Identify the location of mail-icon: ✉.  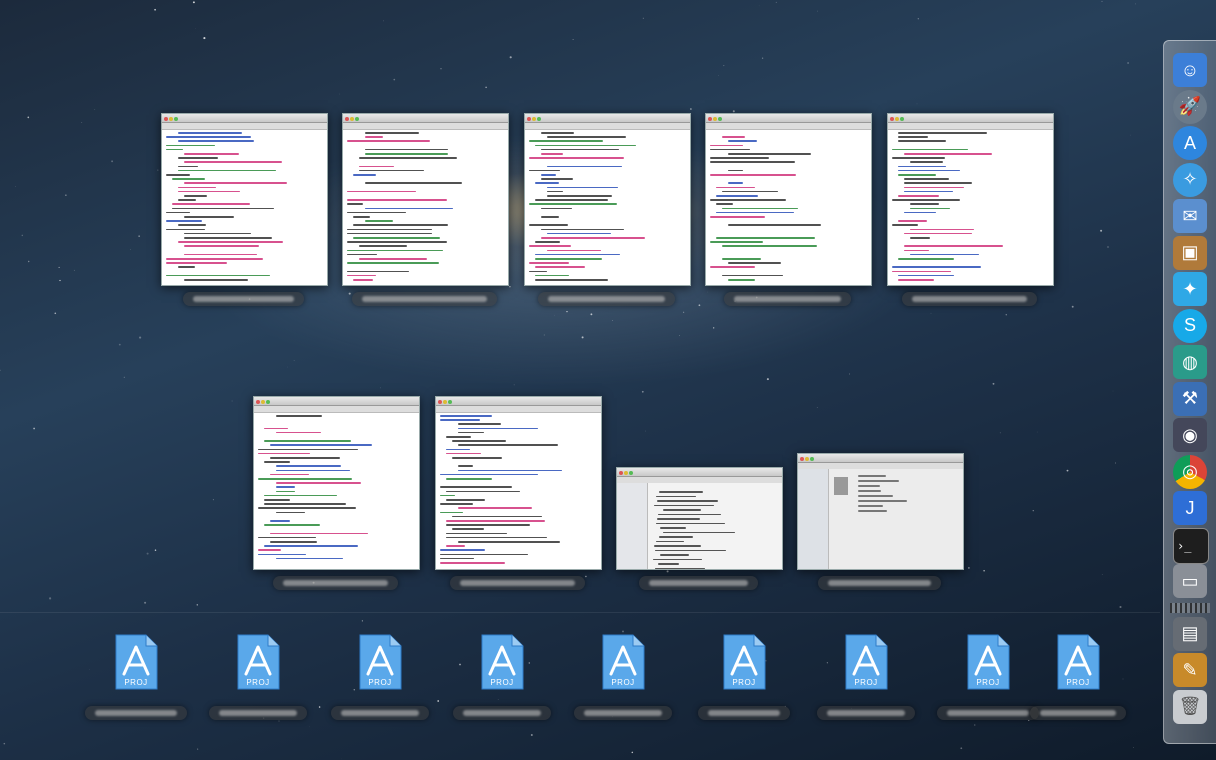
(1190, 216).